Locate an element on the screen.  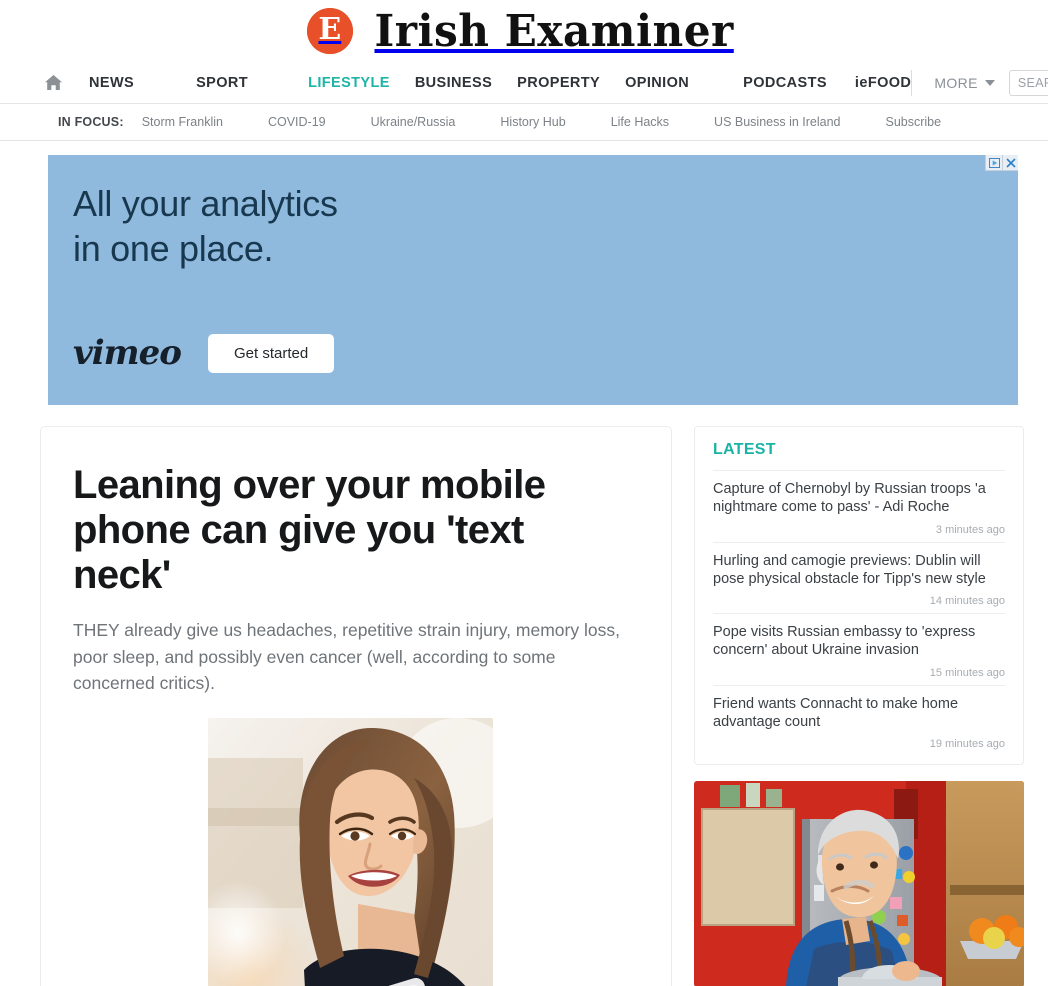
more-menu-button: MORE is located at coordinates (953, 82).